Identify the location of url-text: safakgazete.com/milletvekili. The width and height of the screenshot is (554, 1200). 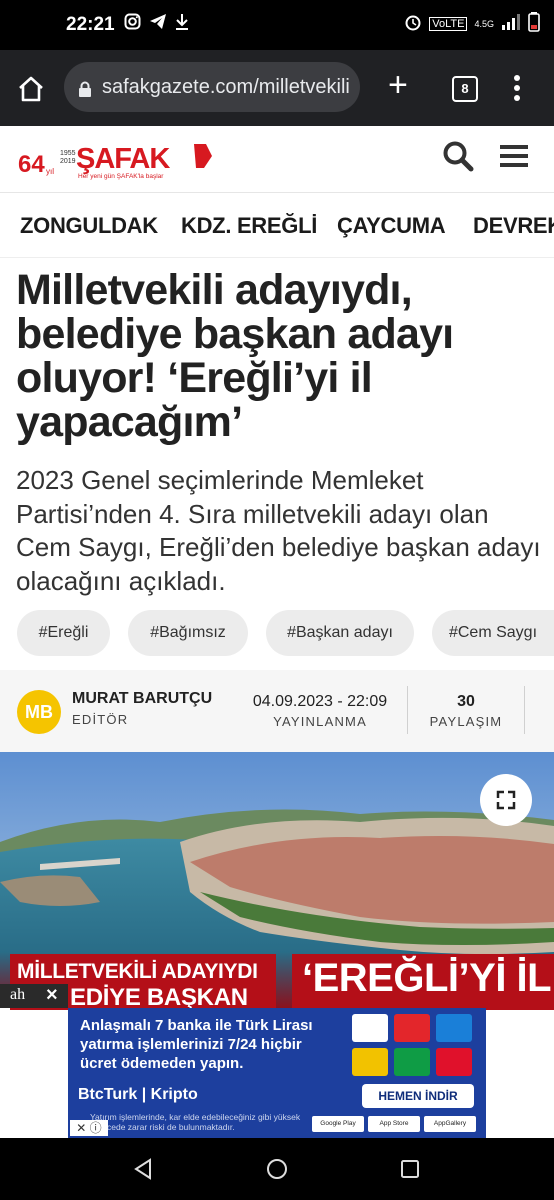
(226, 86).